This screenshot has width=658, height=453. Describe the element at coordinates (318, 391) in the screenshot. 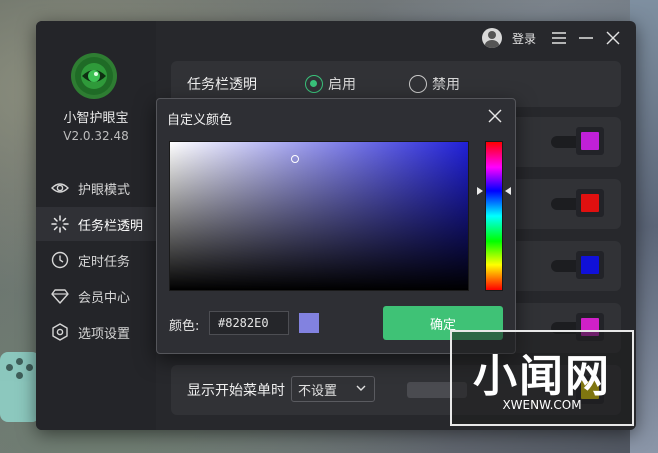

I see `select-value: 不设置` at that location.